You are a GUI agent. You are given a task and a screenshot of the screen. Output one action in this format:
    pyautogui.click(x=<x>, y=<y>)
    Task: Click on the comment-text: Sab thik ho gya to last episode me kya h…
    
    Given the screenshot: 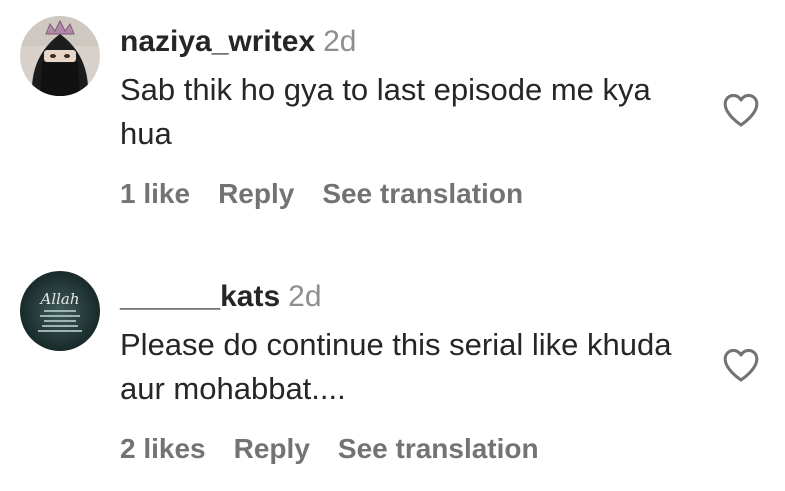 What is the action you would take?
    pyautogui.click(x=385, y=111)
    